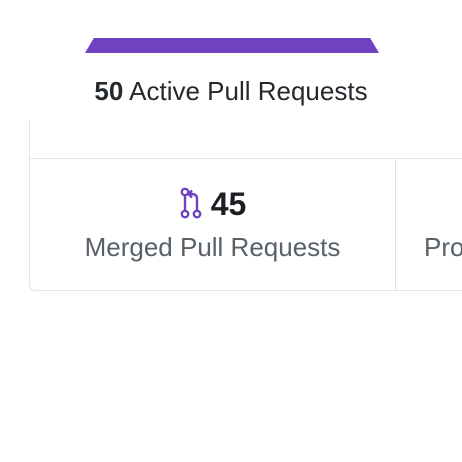 The width and height of the screenshot is (462, 462). I want to click on git-merge-icon, so click(191, 203).